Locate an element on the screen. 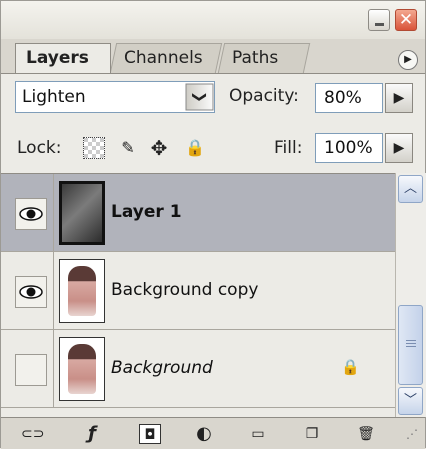 This screenshot has height=449, width=426. fill-label: Fill: is located at coordinates (288, 148).